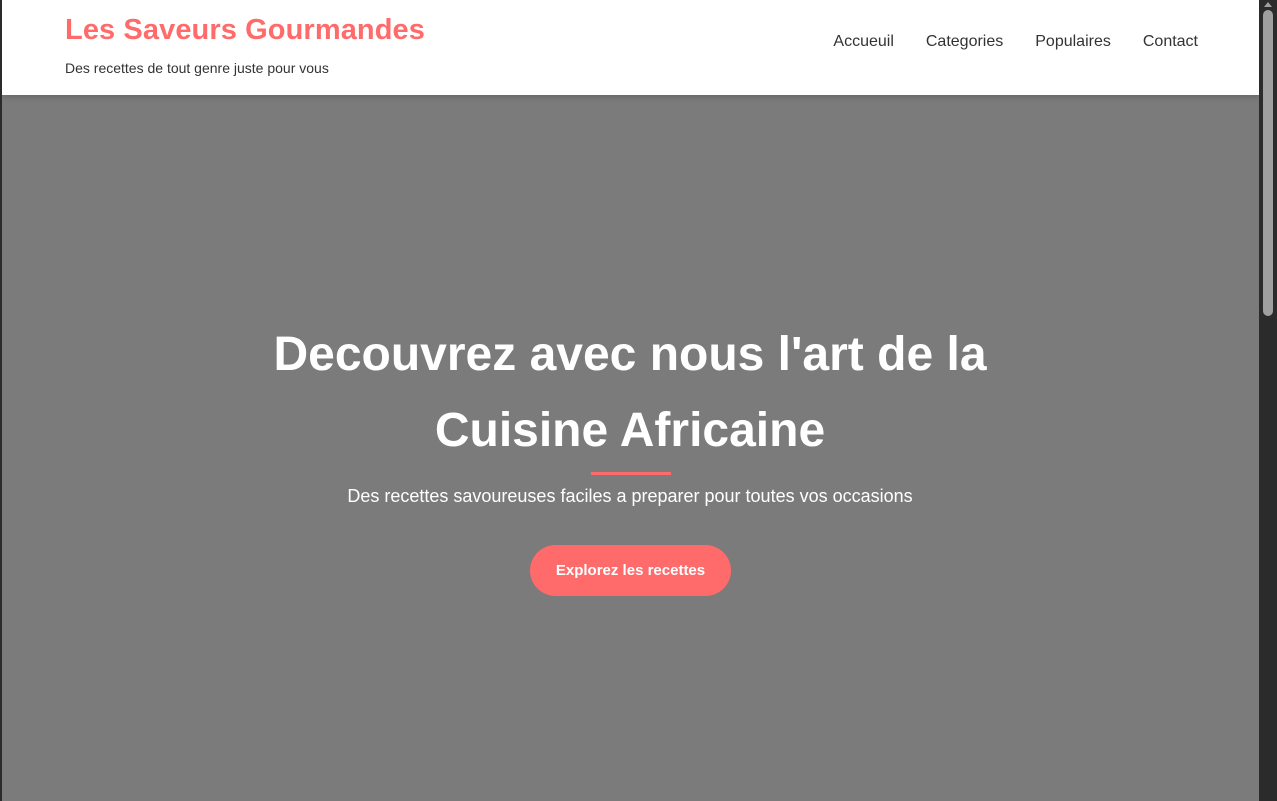 The image size is (1277, 801). Describe the element at coordinates (631, 473) in the screenshot. I see `hero-divider` at that location.